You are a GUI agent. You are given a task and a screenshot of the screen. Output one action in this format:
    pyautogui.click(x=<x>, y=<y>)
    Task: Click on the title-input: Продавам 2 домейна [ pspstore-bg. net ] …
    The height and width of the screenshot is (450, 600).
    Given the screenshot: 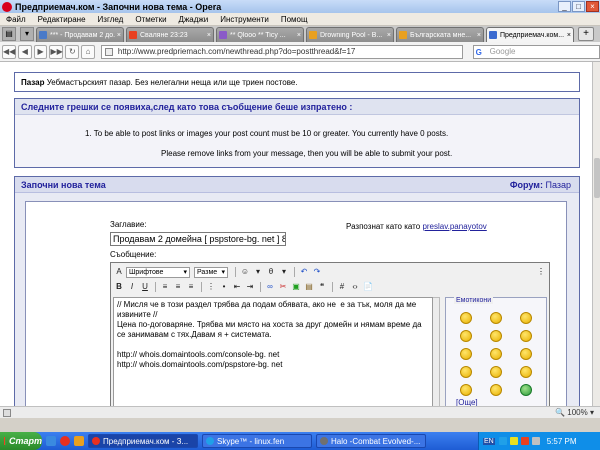 What is the action you would take?
    pyautogui.click(x=198, y=239)
    